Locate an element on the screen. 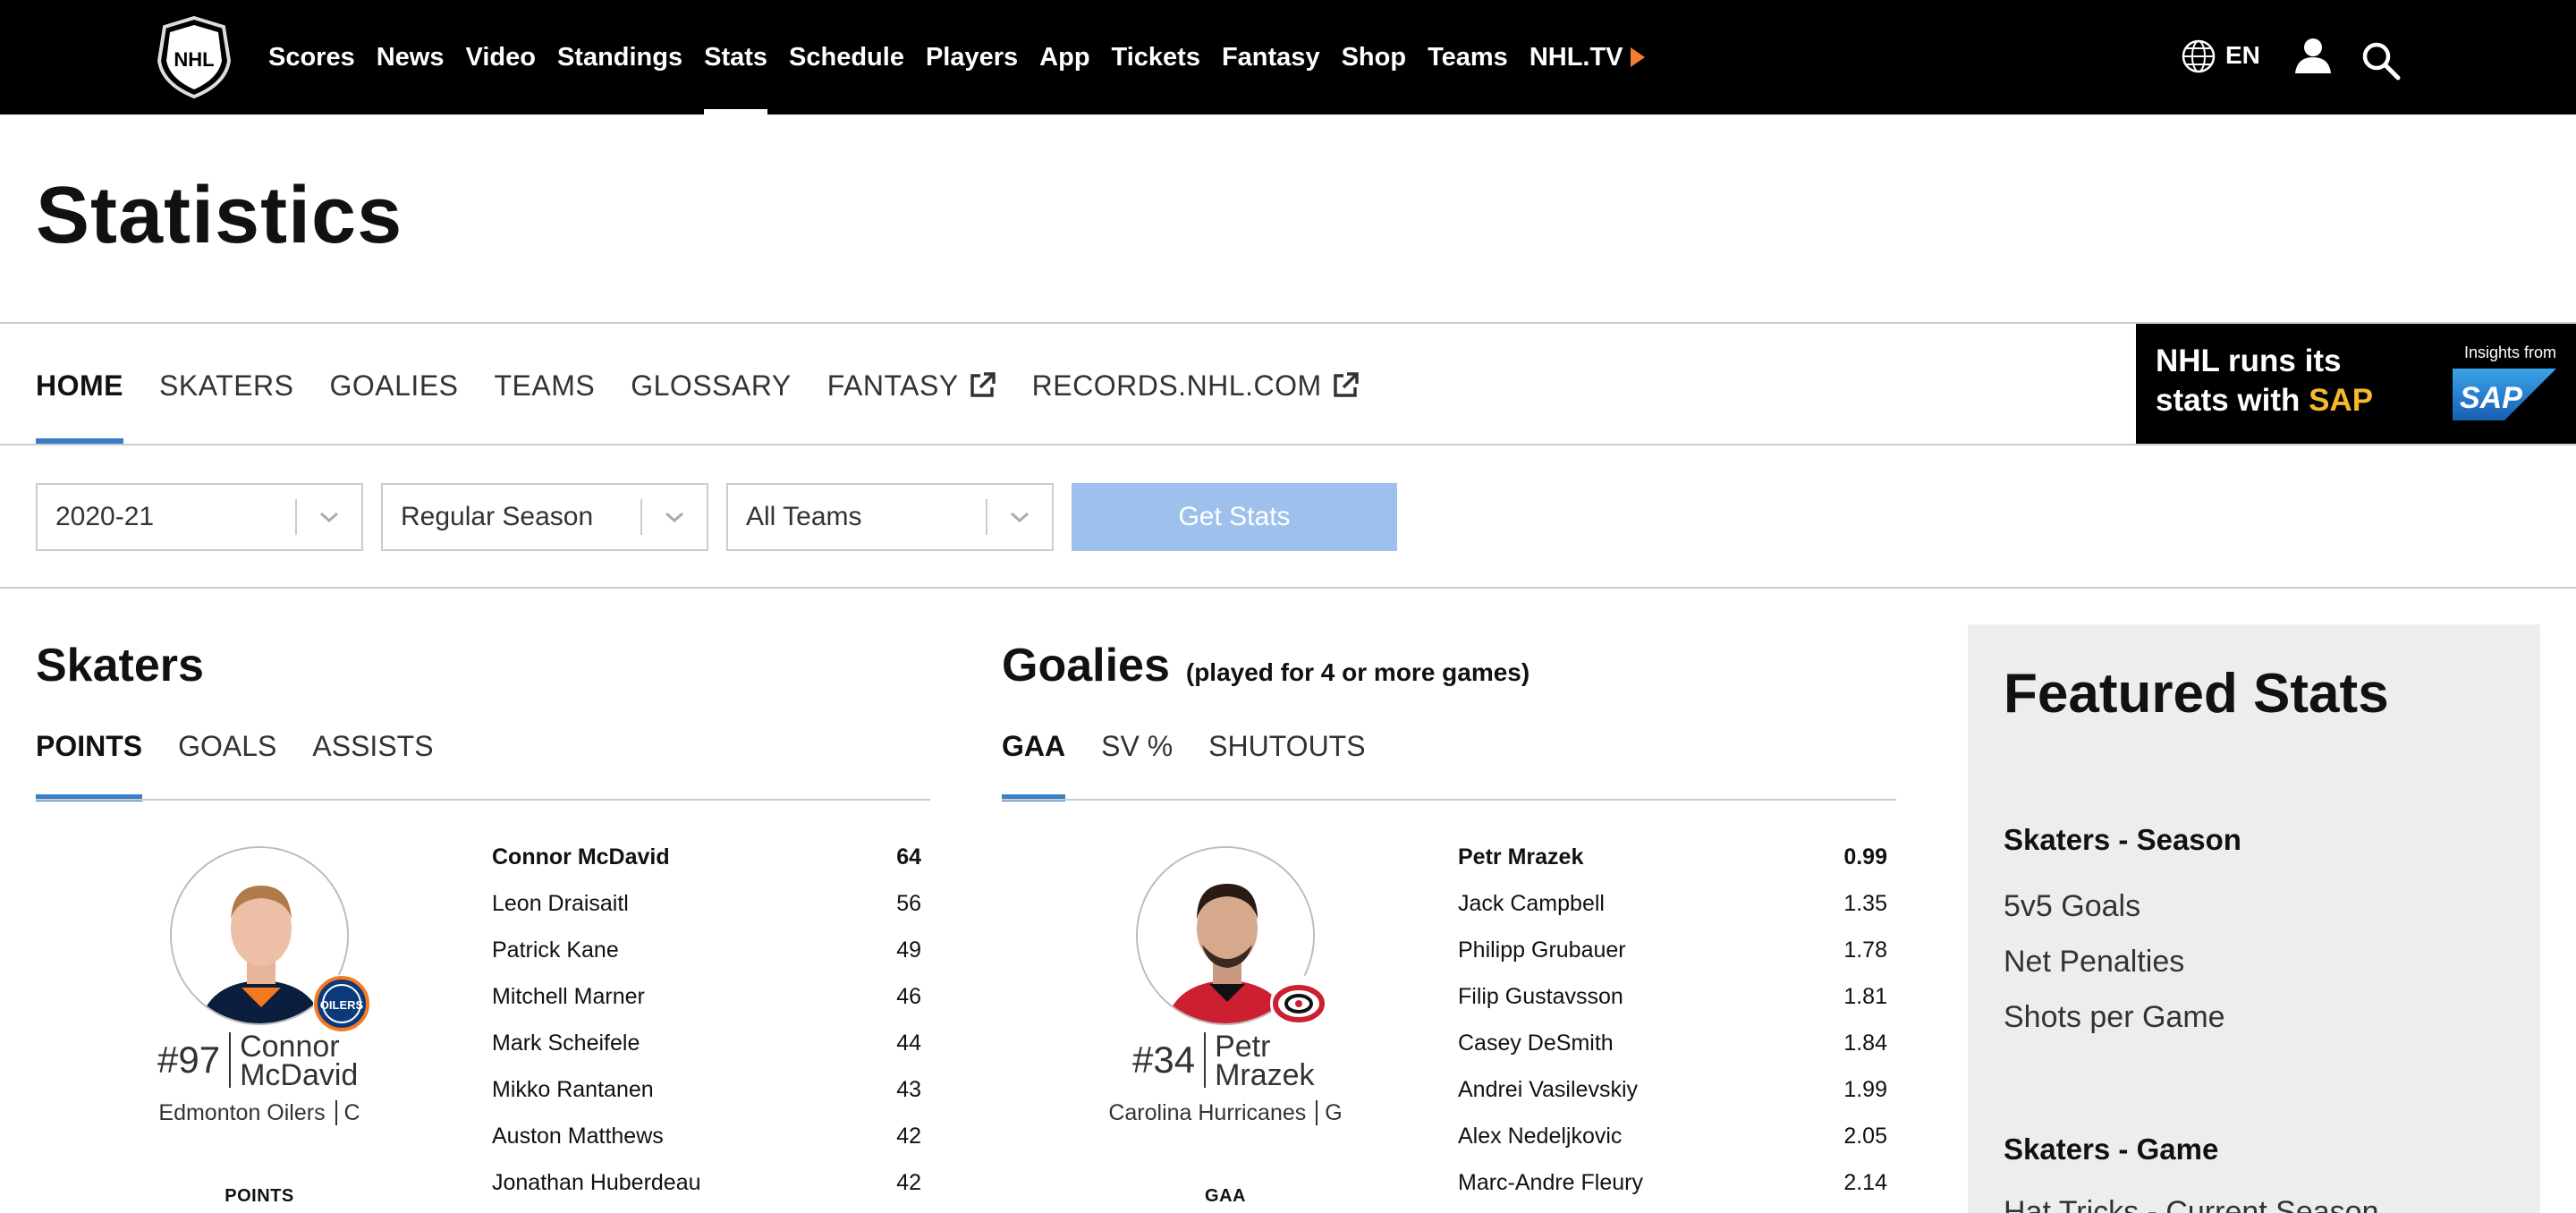 The image size is (2576, 1213). team-name: Edmonton Oilers is located at coordinates (242, 1112).